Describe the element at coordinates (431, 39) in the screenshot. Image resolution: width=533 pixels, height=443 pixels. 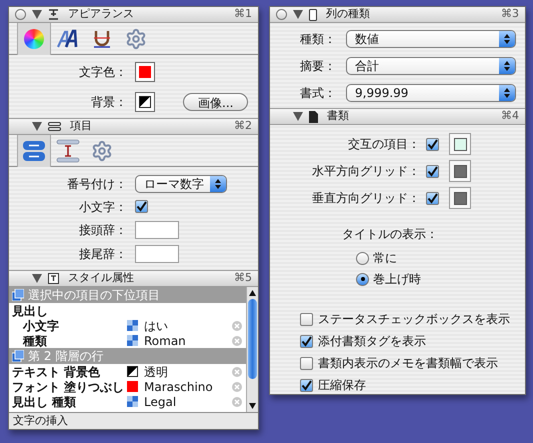
I see `popup-menu: 数値` at that location.